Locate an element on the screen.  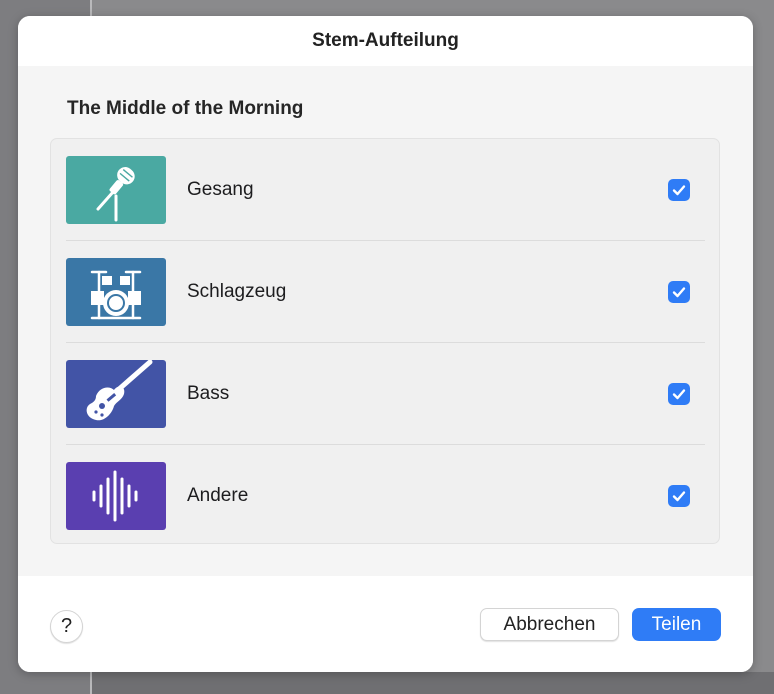
checkbox-other is located at coordinates (679, 496).